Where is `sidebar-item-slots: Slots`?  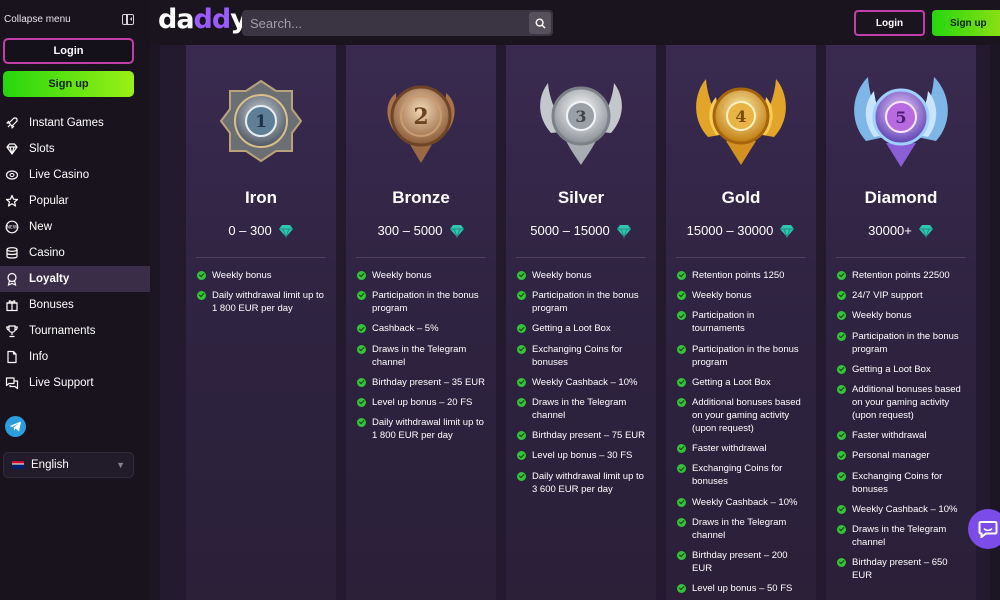 sidebar-item-slots: Slots is located at coordinates (75, 149).